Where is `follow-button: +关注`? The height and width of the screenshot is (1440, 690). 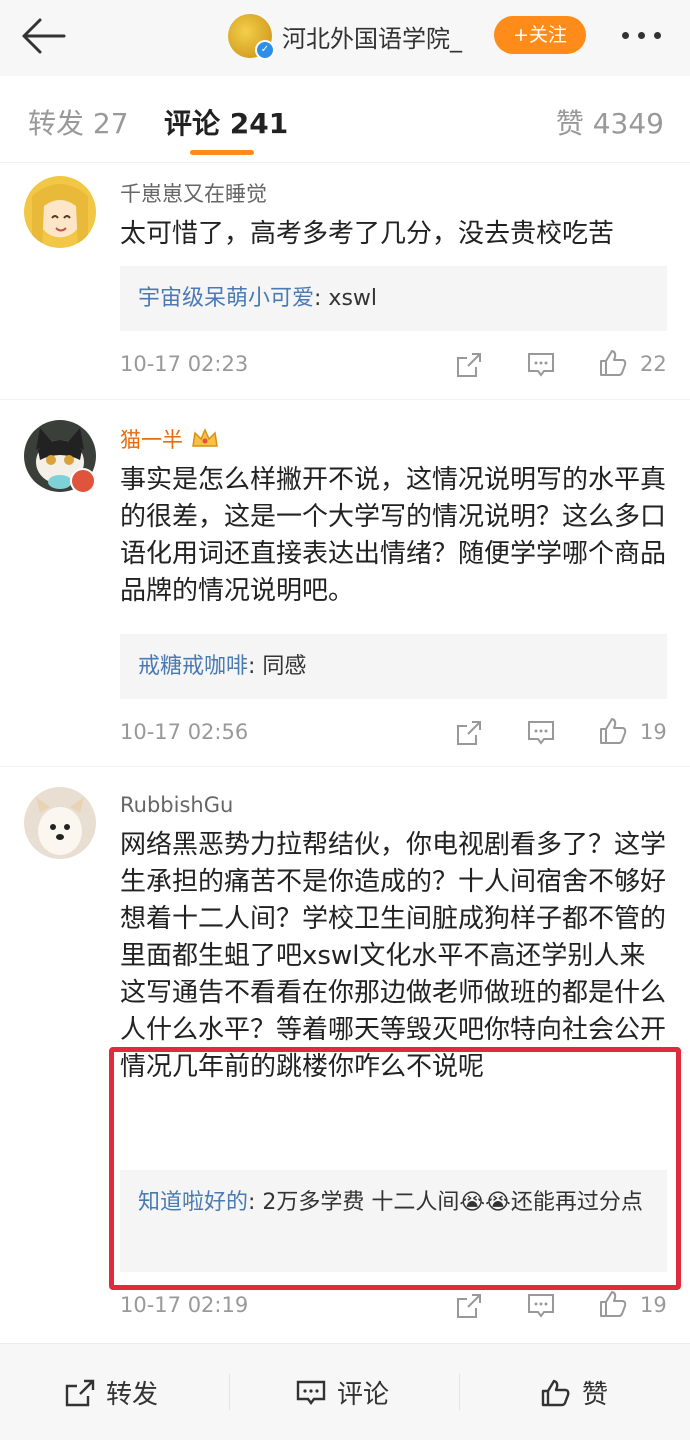 follow-button: +关注 is located at coordinates (540, 35).